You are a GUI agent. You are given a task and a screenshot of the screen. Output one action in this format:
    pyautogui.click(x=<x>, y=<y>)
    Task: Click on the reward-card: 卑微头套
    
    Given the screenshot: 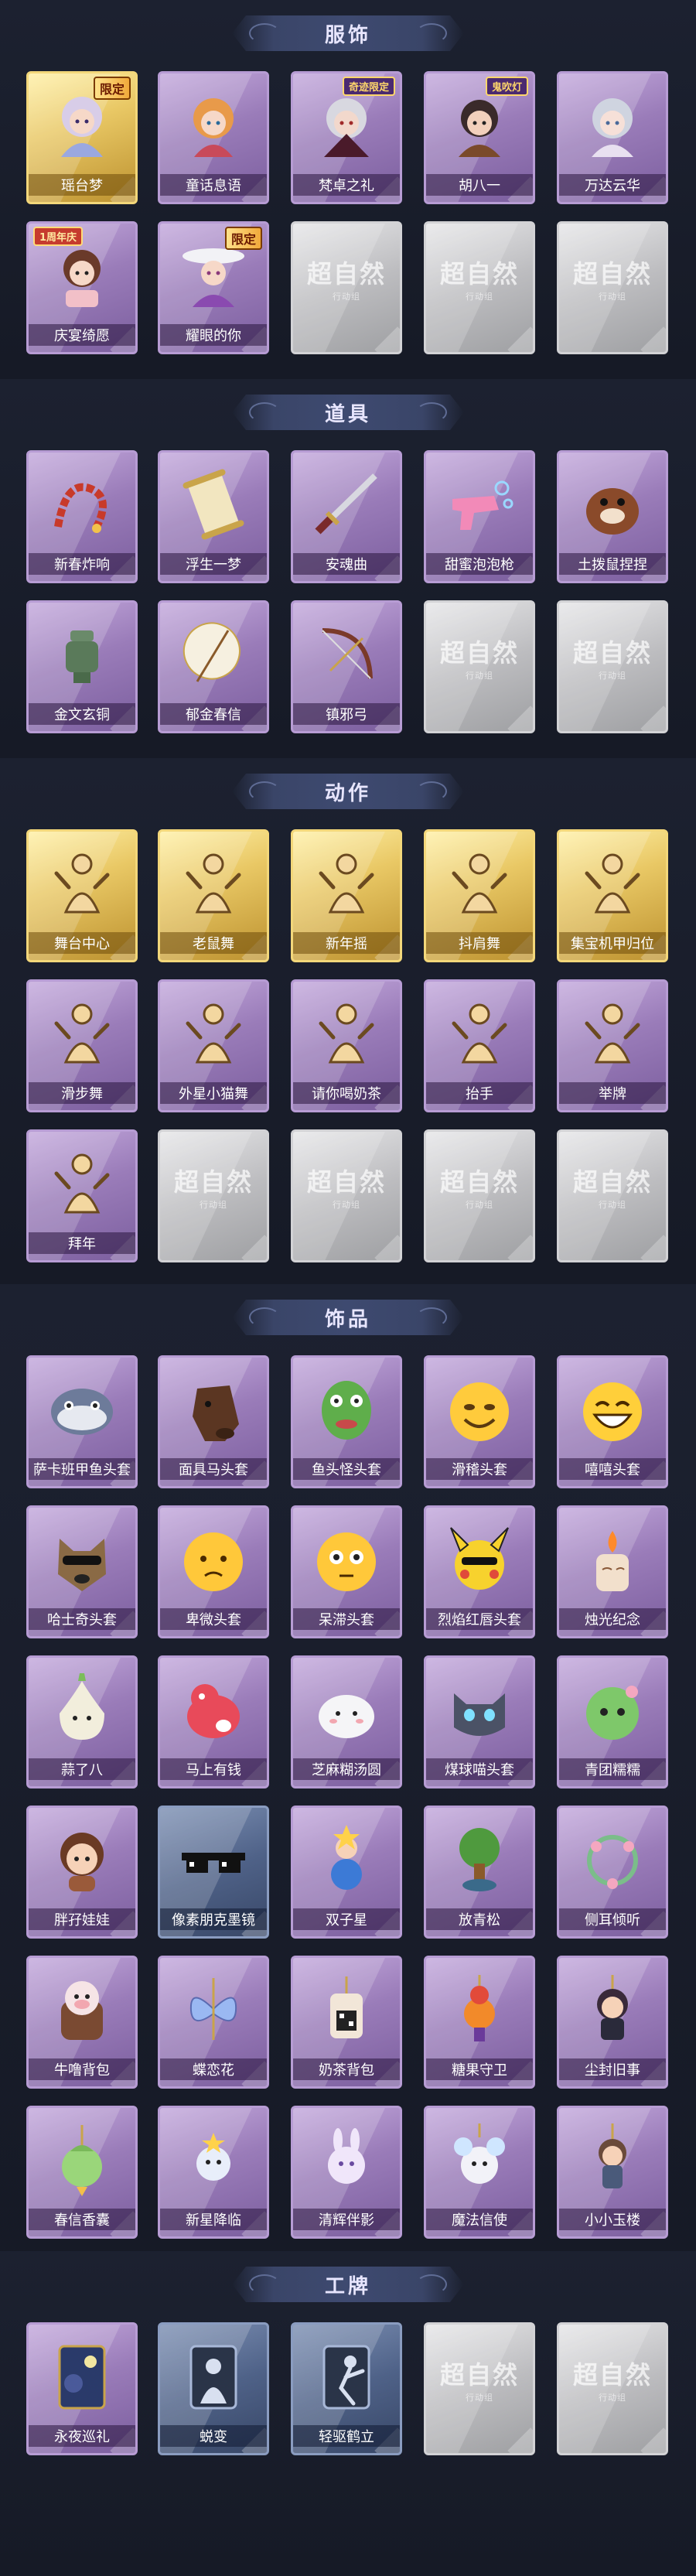 What is the action you would take?
    pyautogui.click(x=213, y=1571)
    